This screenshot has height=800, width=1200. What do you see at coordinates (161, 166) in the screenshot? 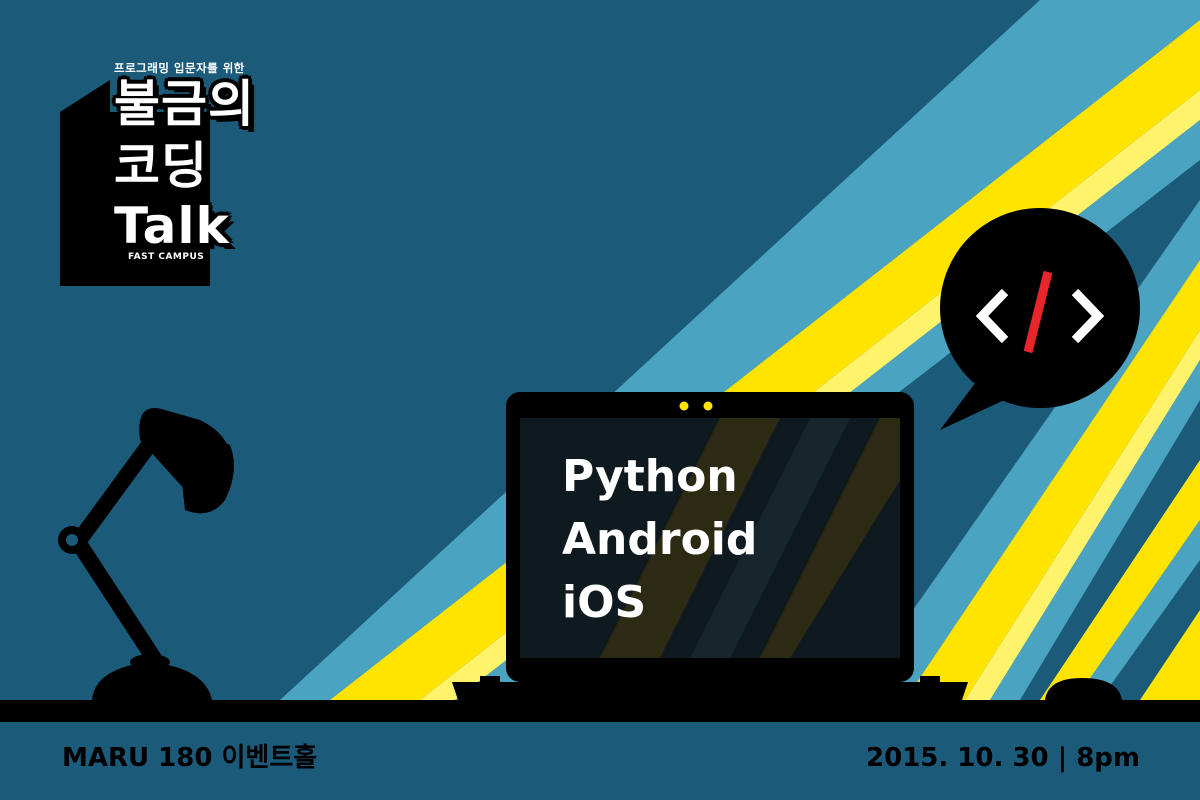
I see `logo-title-line-2: 코딩` at bounding box center [161, 166].